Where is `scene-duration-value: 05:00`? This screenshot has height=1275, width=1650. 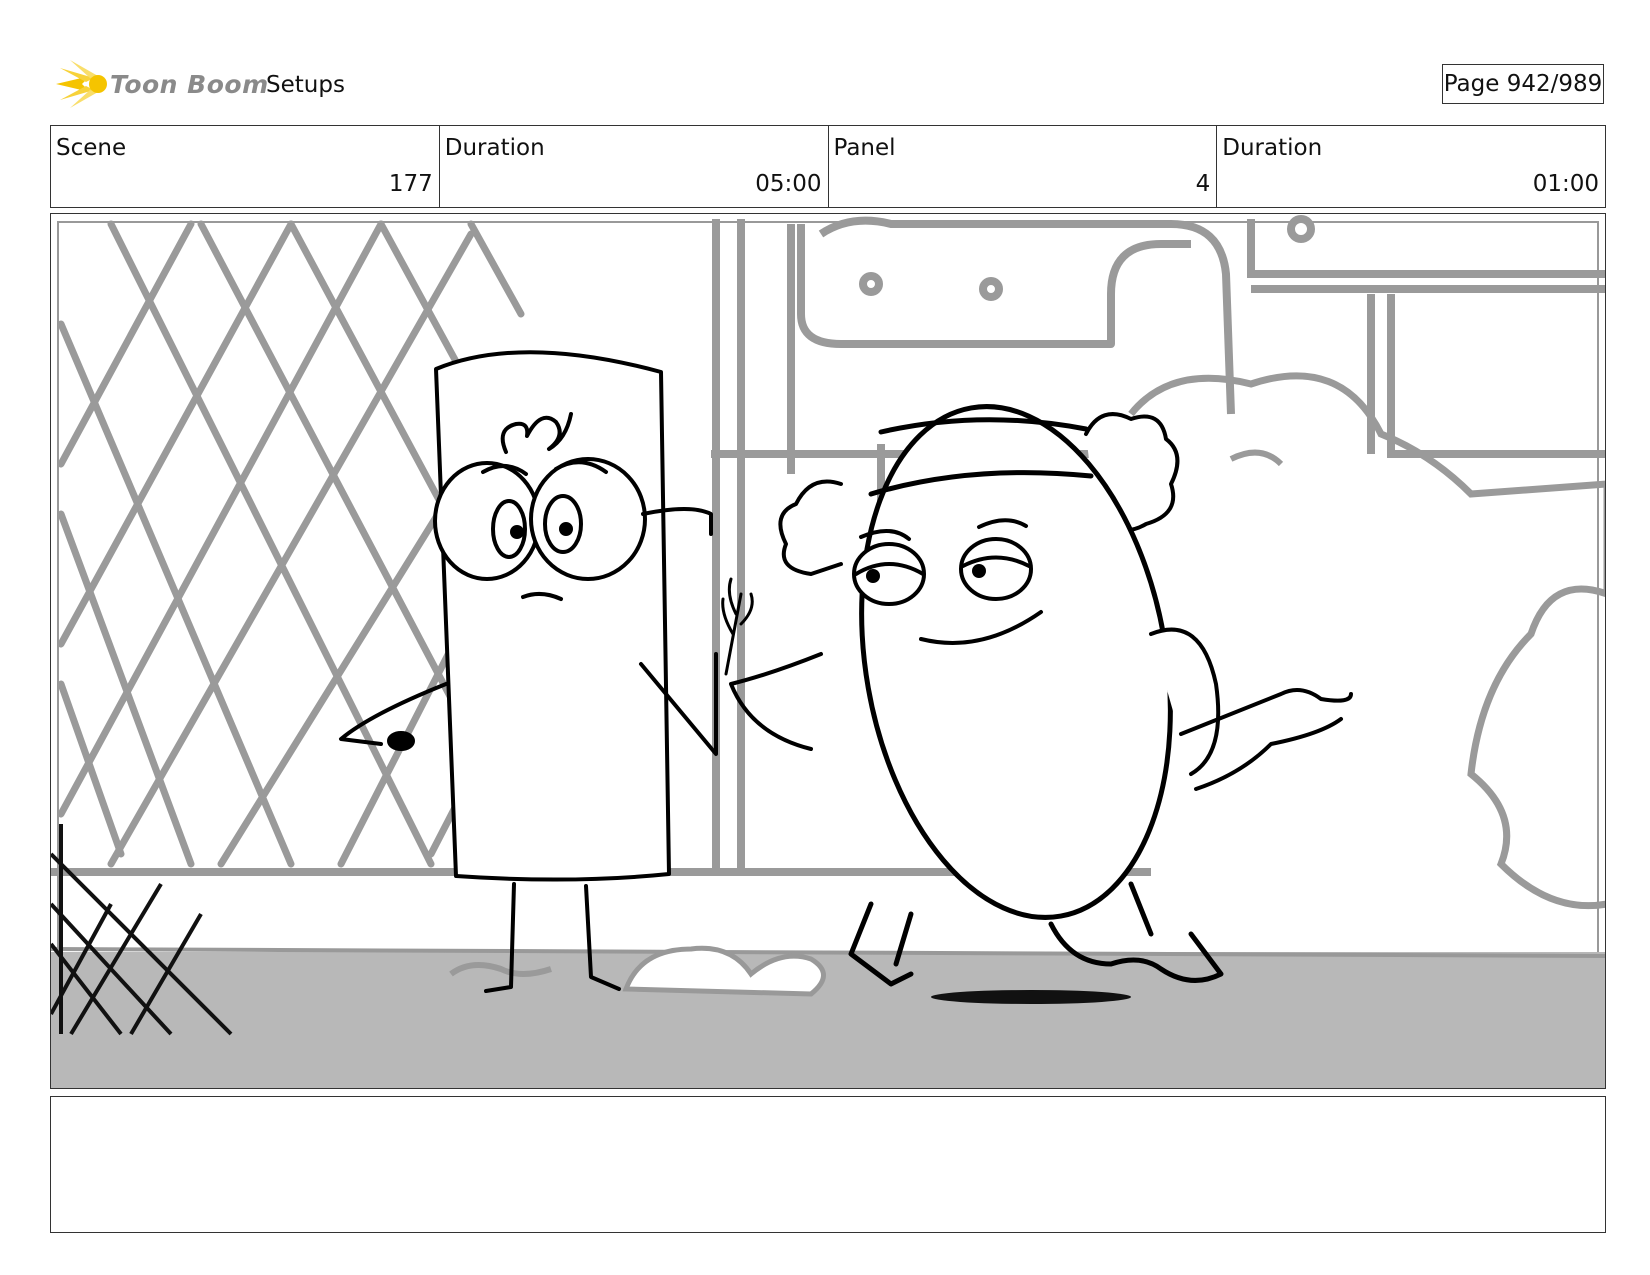 scene-duration-value: 05:00 is located at coordinates (788, 184).